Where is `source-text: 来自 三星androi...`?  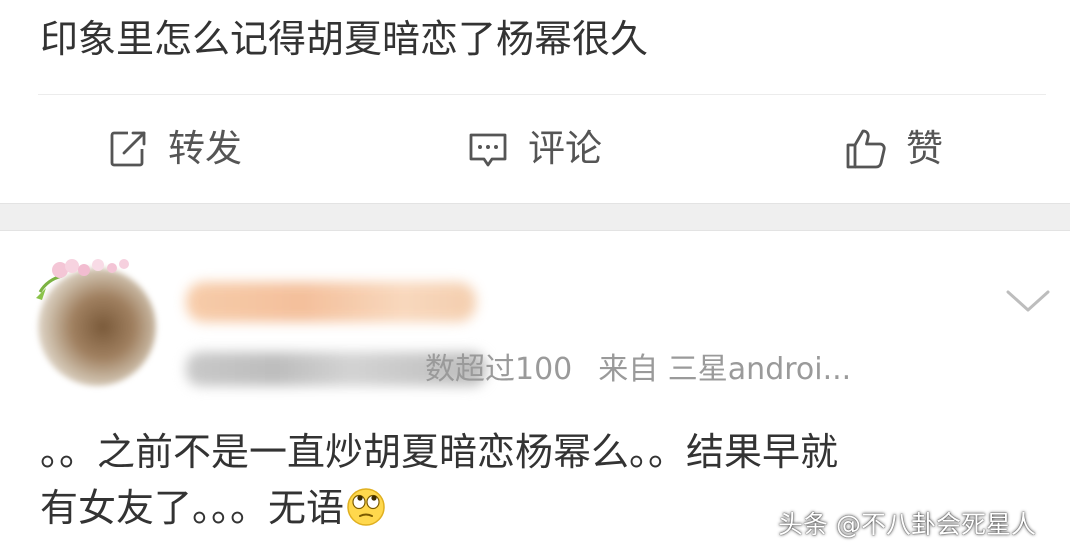 source-text: 来自 三星androi... is located at coordinates (725, 369).